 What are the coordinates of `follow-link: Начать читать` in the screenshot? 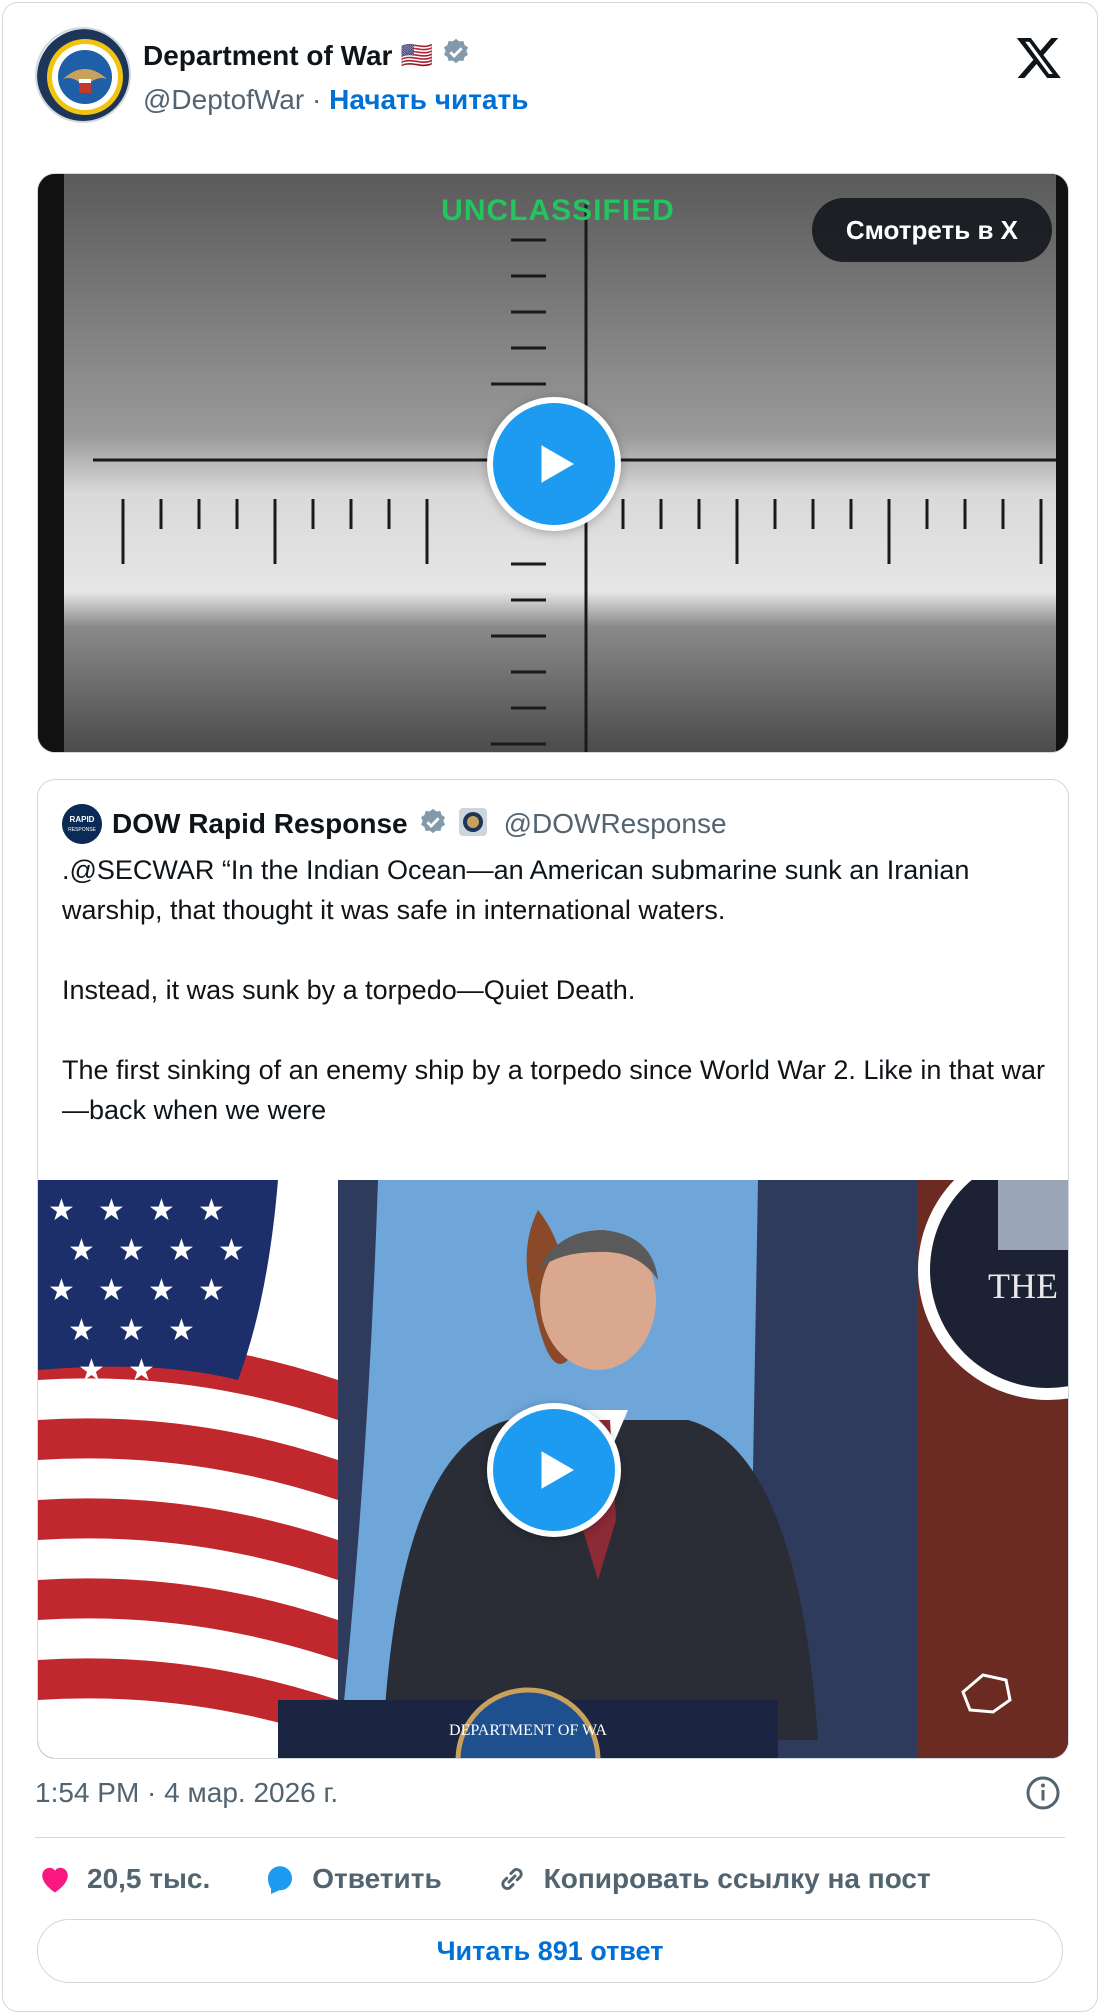 It's located at (428, 99).